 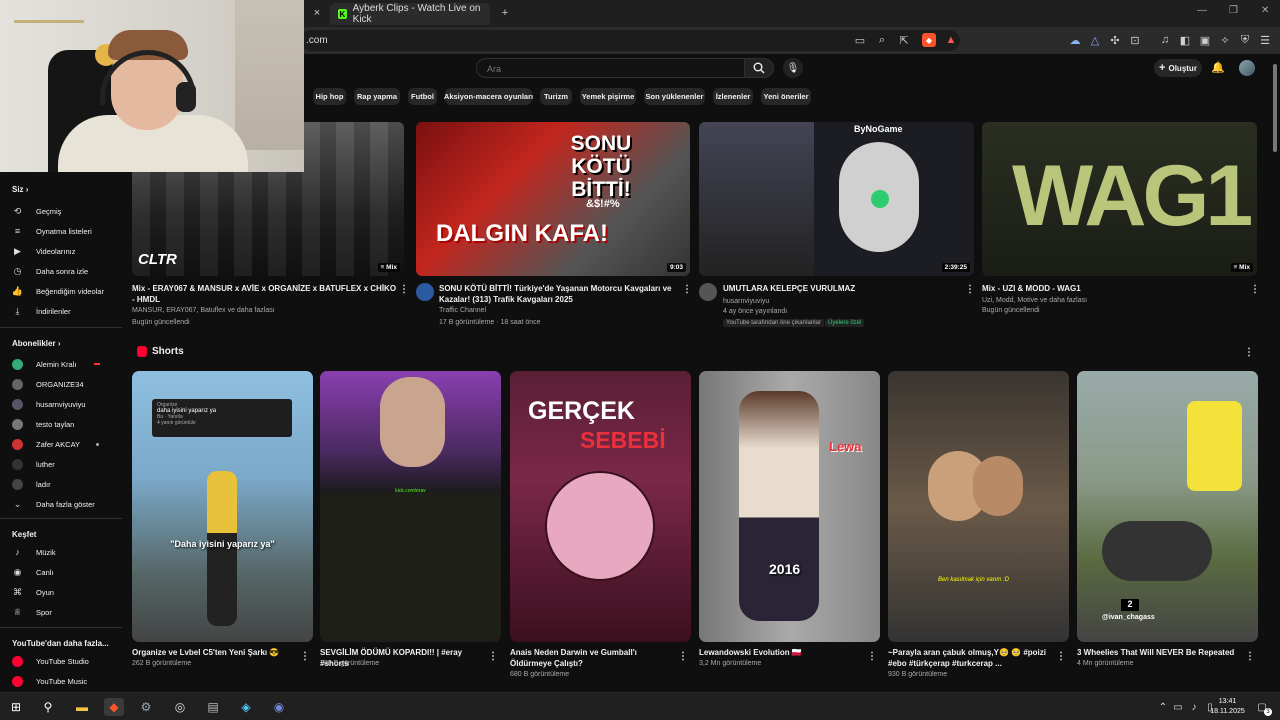 I want to click on short-title: 3 Wheelies That Will NEVER Be Repeated, so click(x=1159, y=652).